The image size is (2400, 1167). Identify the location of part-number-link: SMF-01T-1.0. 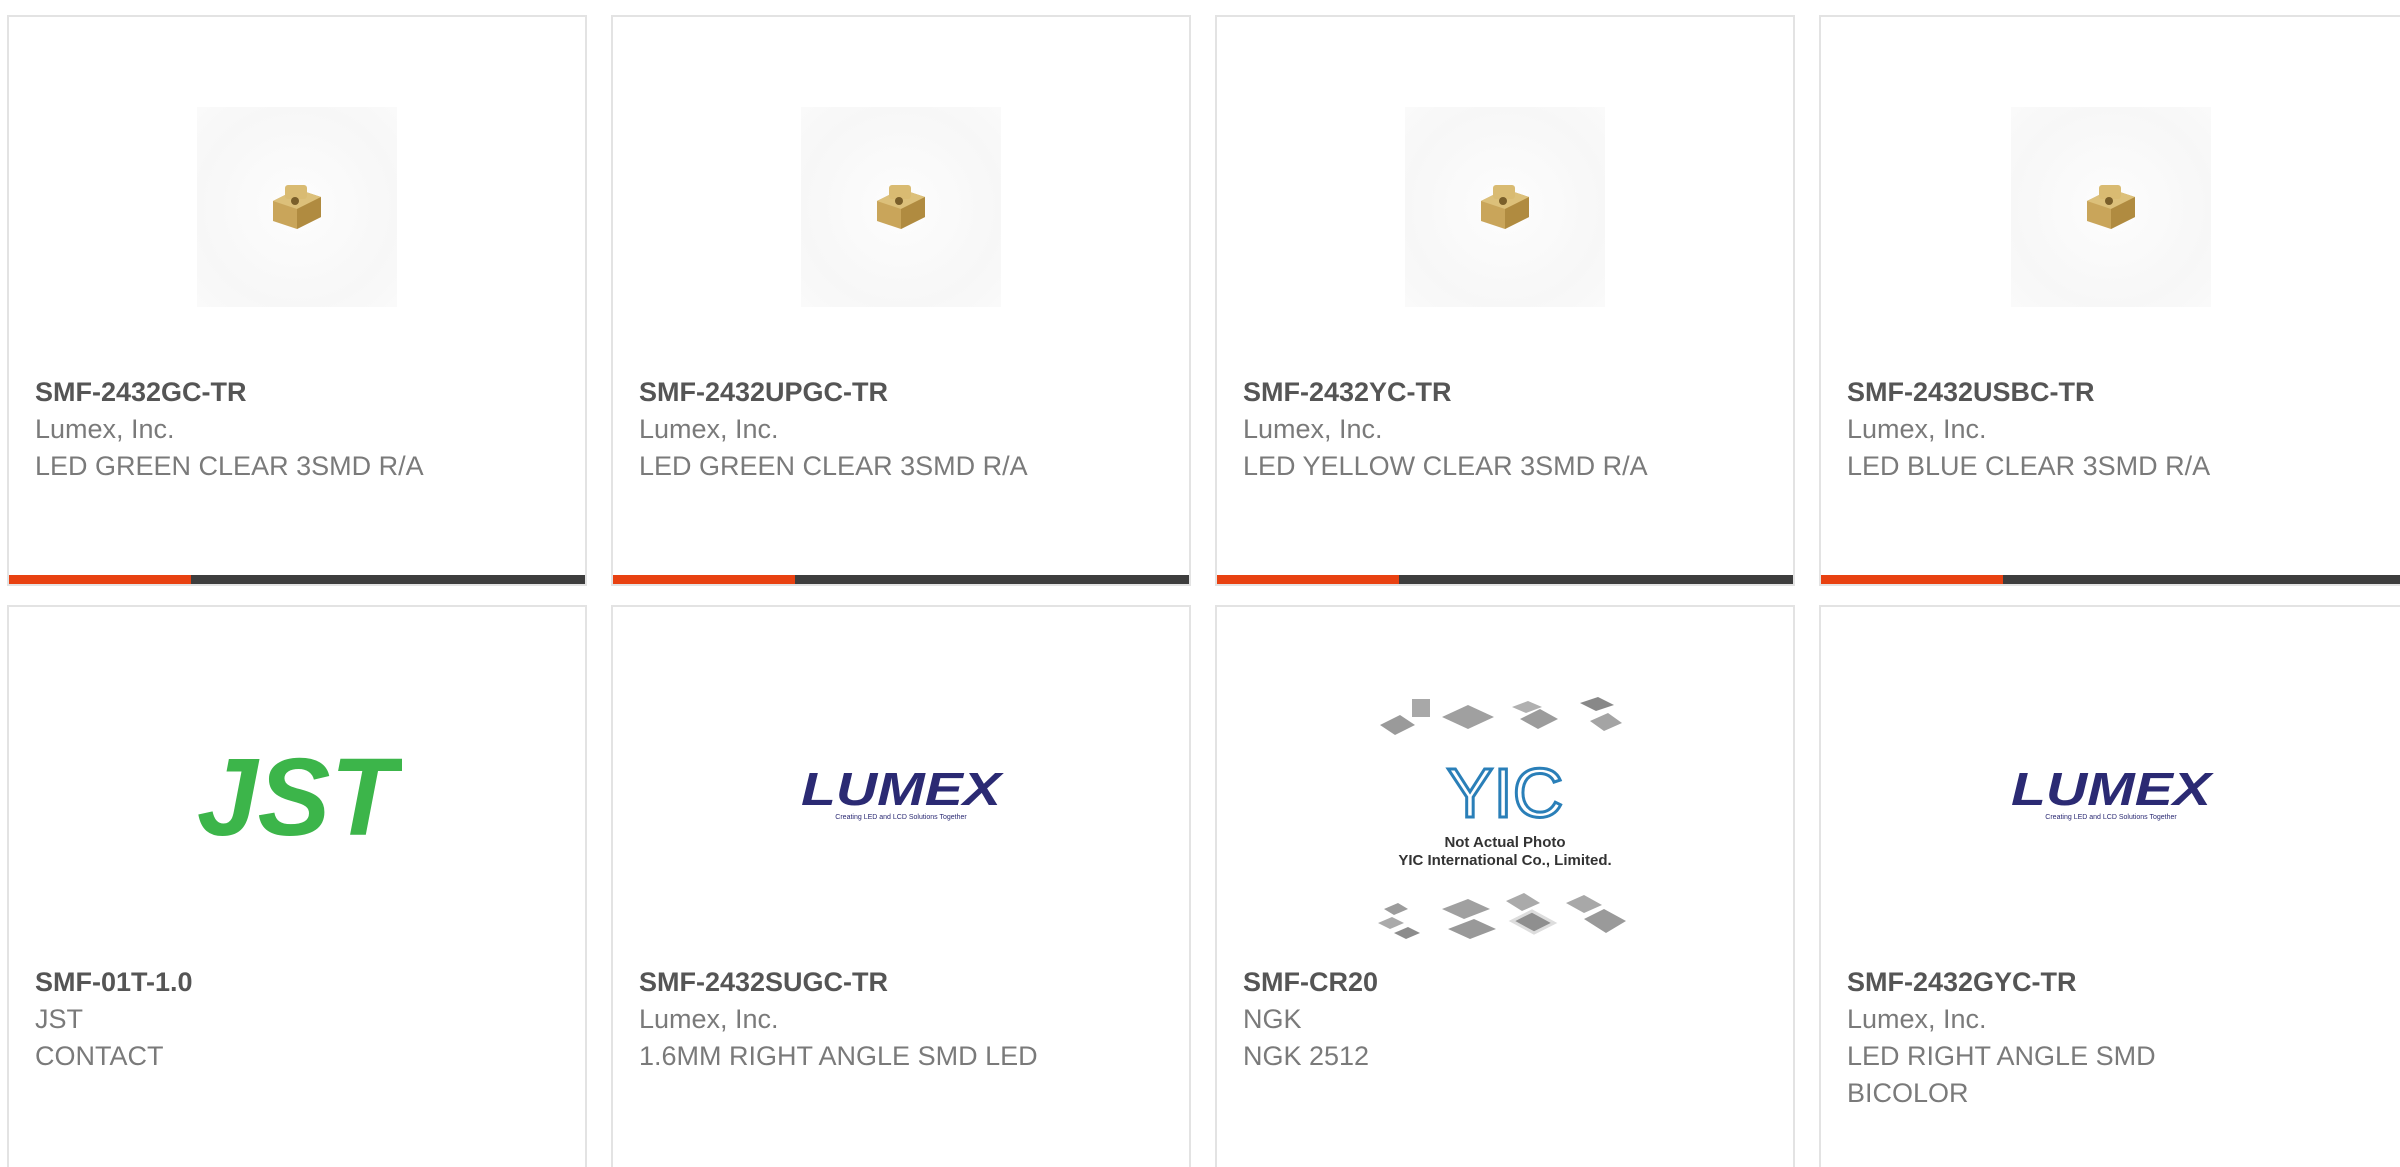
(300, 982).